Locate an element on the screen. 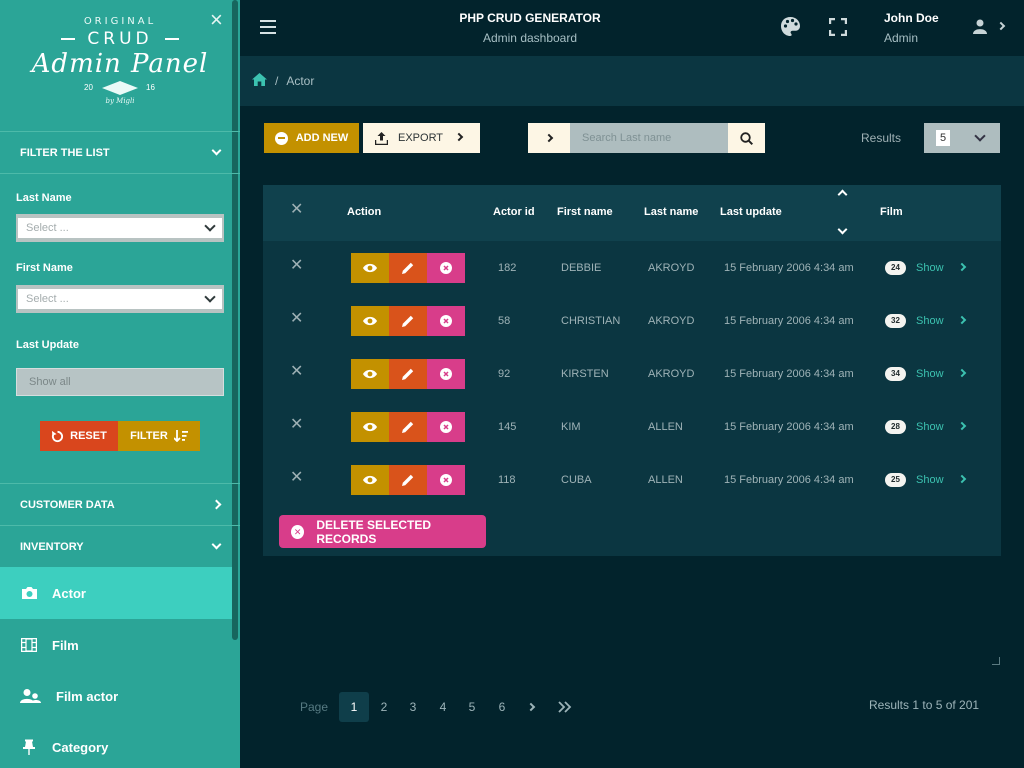 This screenshot has height=768, width=1024. sidebar-item-film-actor: Film actor is located at coordinates (116, 696).